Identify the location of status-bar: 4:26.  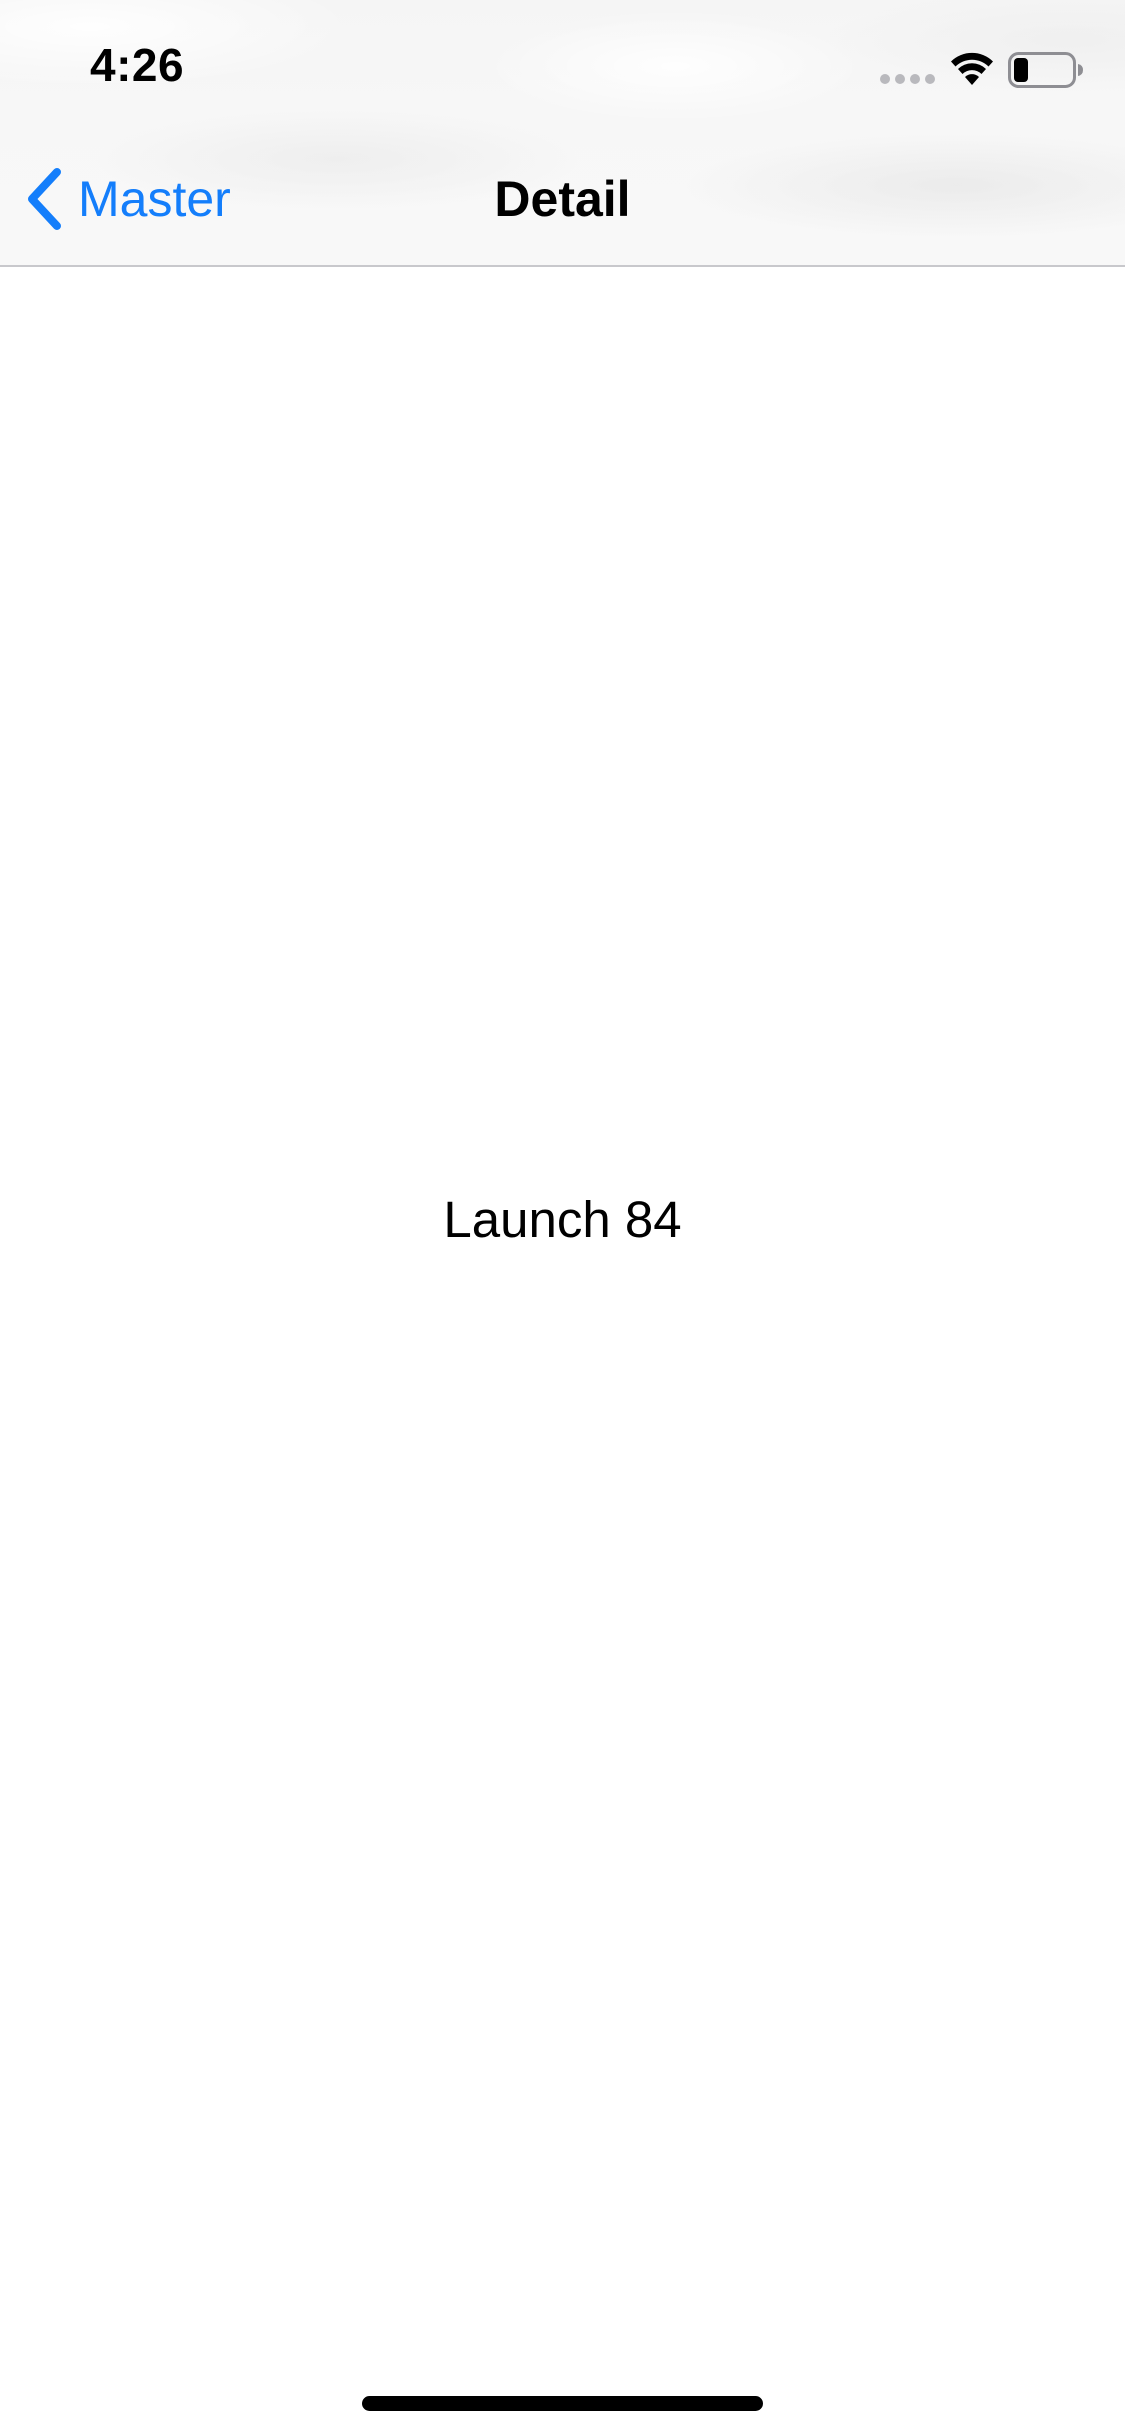
(562, 66).